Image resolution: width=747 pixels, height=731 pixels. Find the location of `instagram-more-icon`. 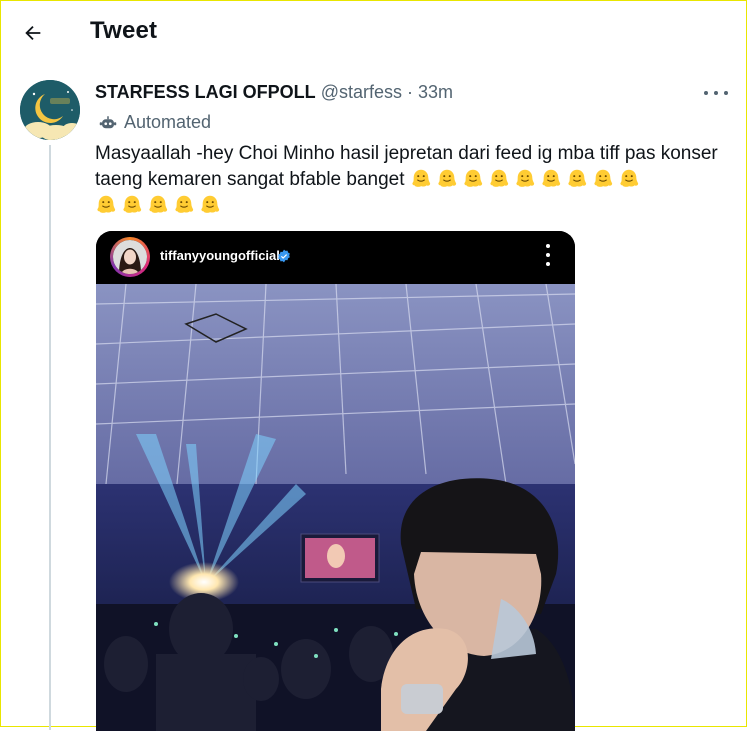

instagram-more-icon is located at coordinates (548, 255).